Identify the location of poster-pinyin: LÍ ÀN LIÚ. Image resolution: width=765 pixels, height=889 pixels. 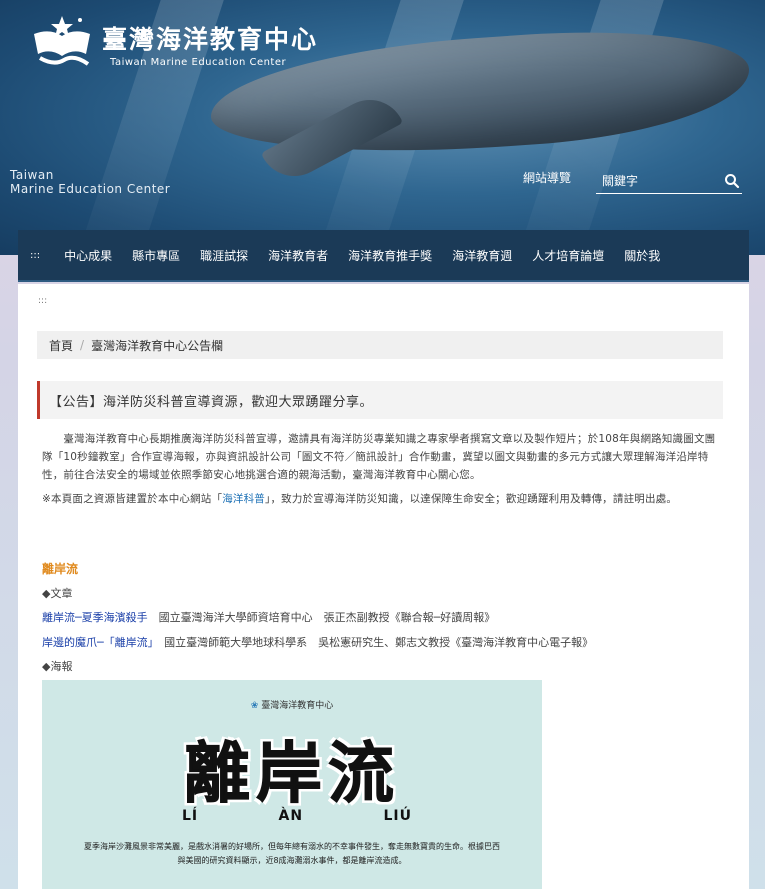
(297, 816).